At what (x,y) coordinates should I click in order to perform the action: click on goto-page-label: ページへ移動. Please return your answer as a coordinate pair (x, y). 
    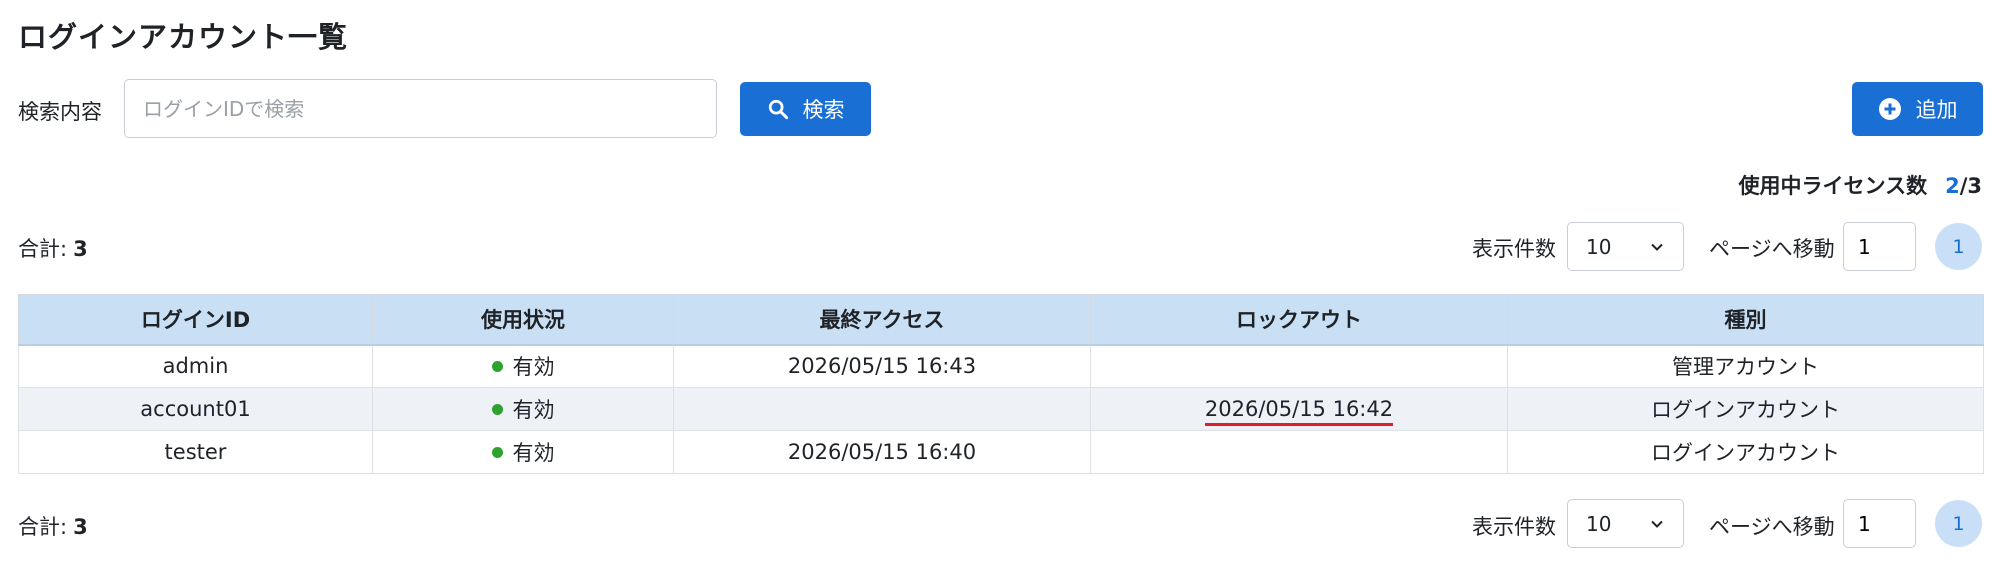
    Looking at the image, I should click on (1772, 249).